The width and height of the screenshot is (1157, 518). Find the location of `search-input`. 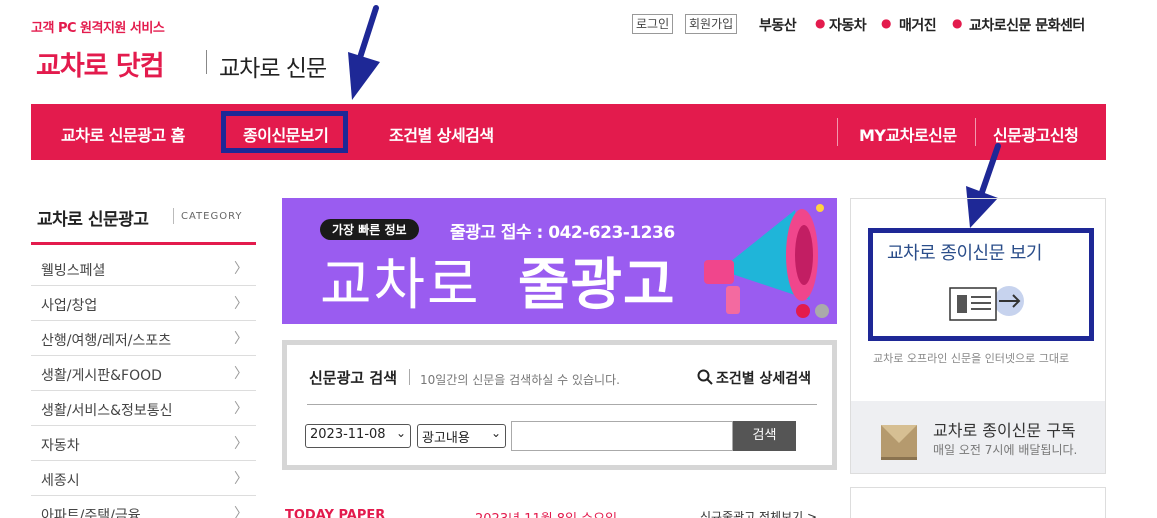

search-input is located at coordinates (622, 436).